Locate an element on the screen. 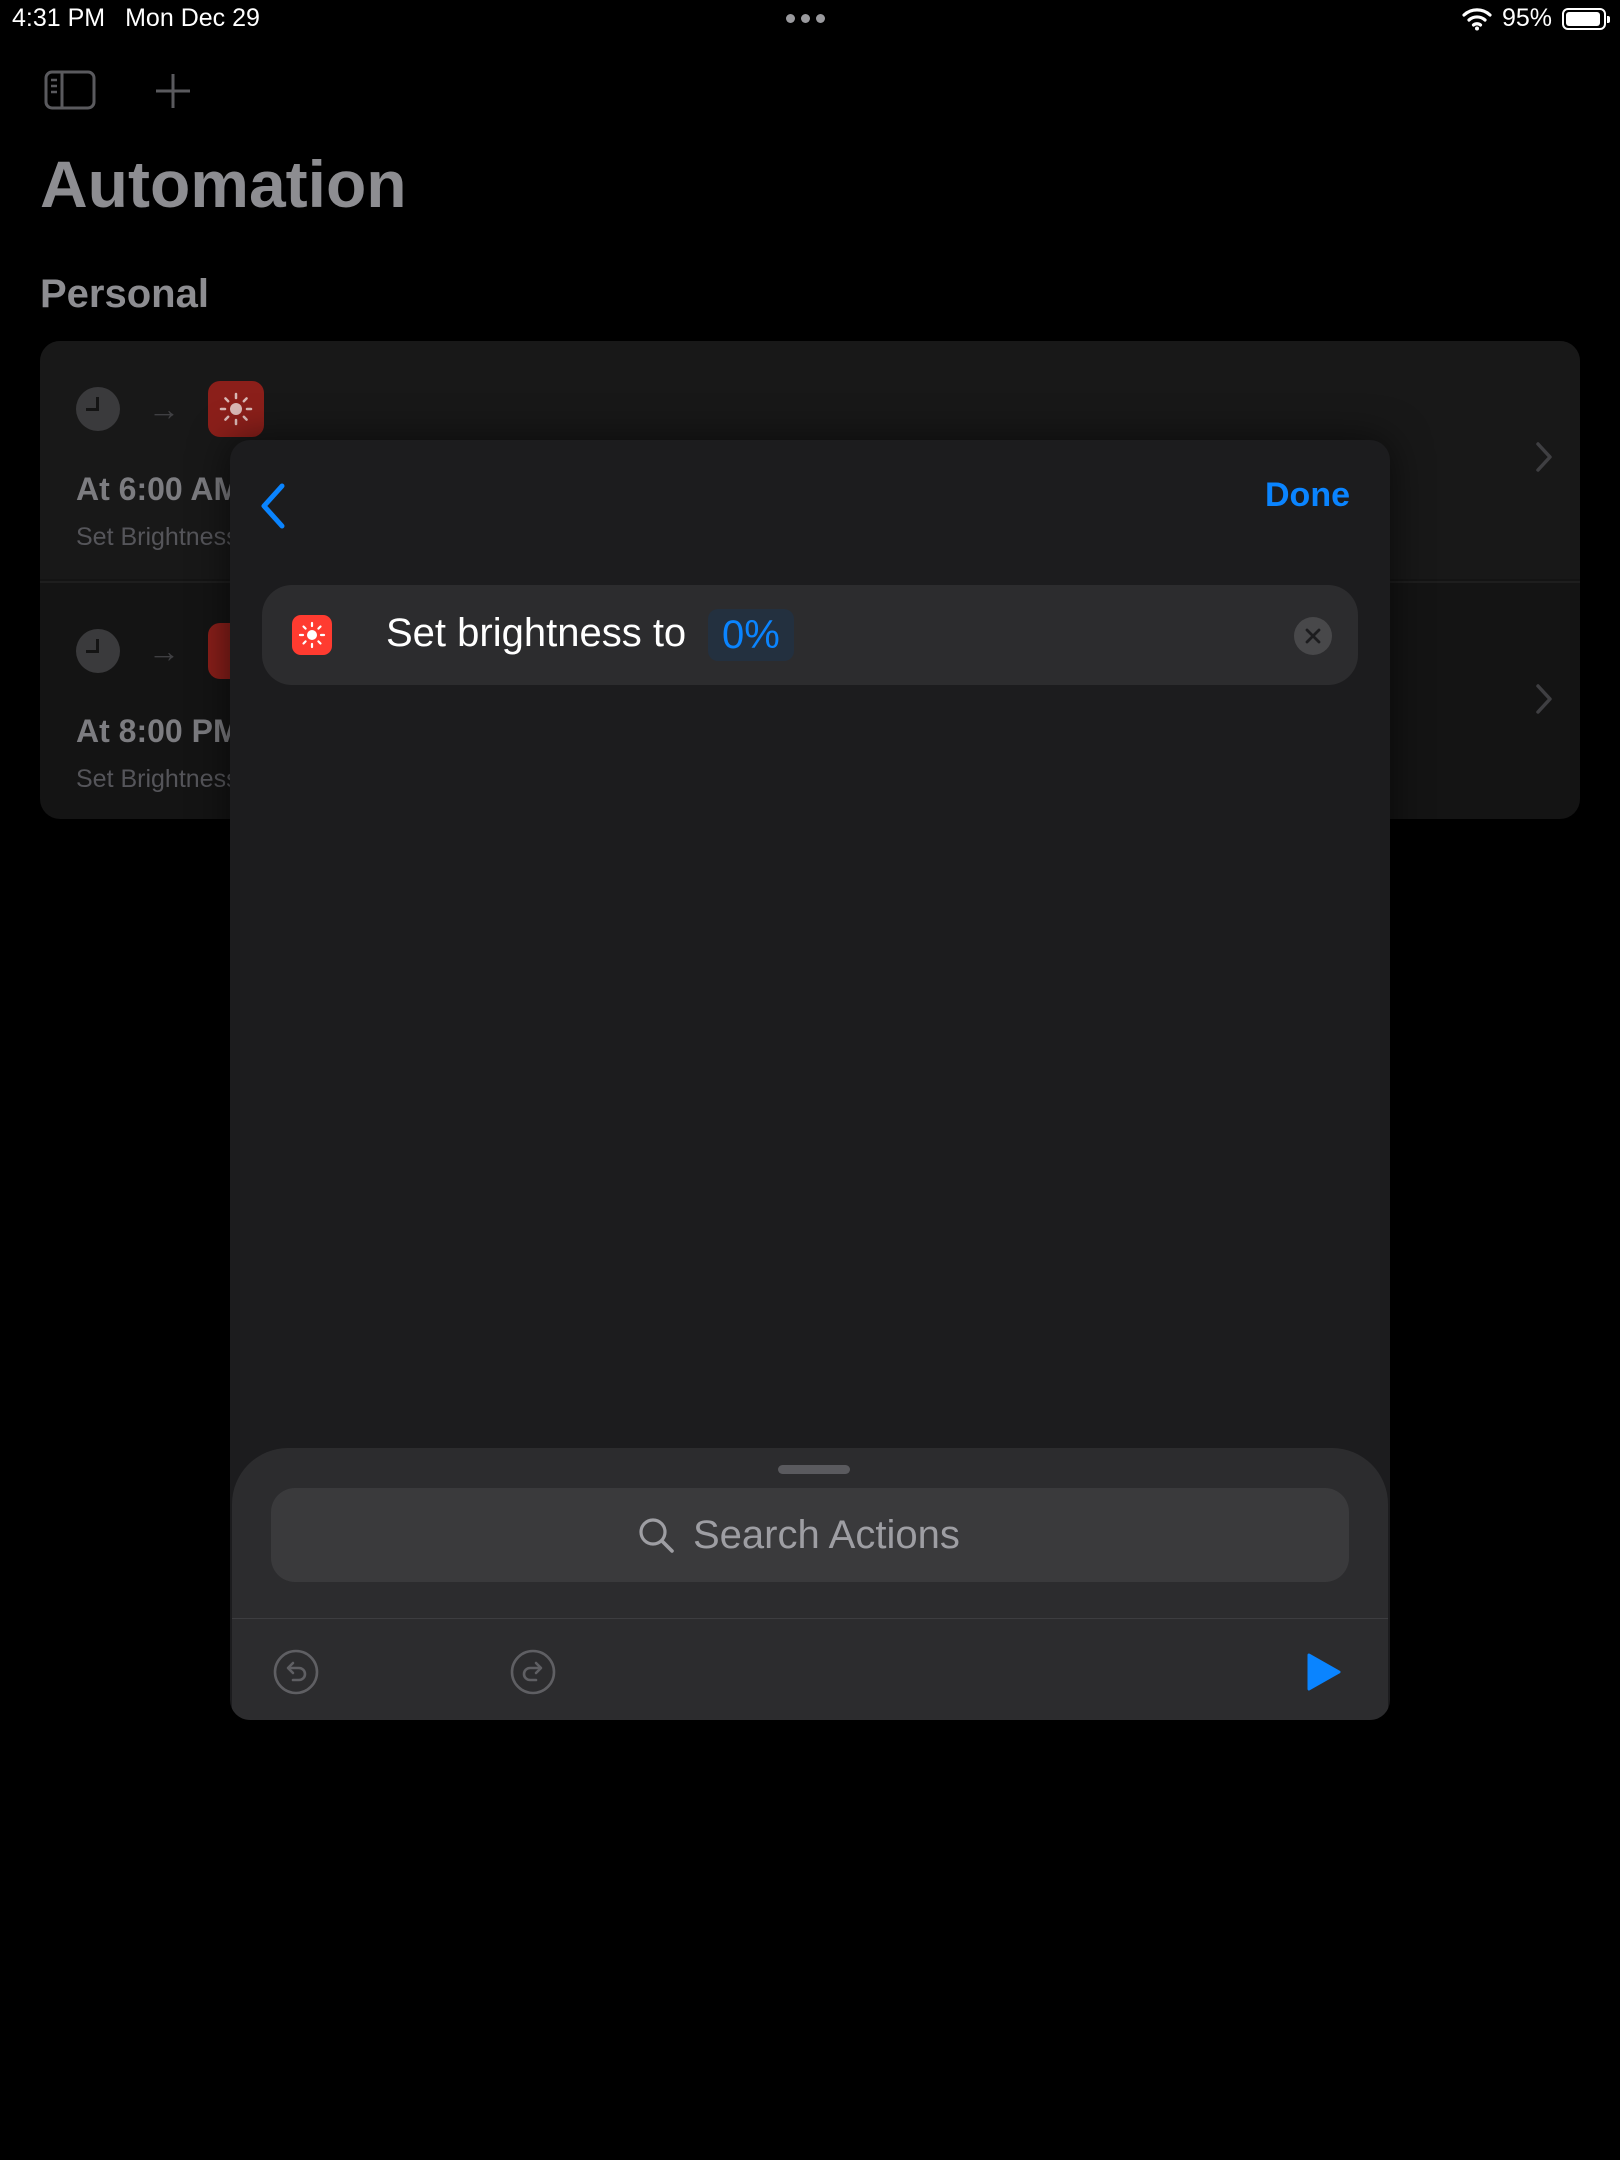 The image size is (1620, 2160). search-icon is located at coordinates (656, 1535).